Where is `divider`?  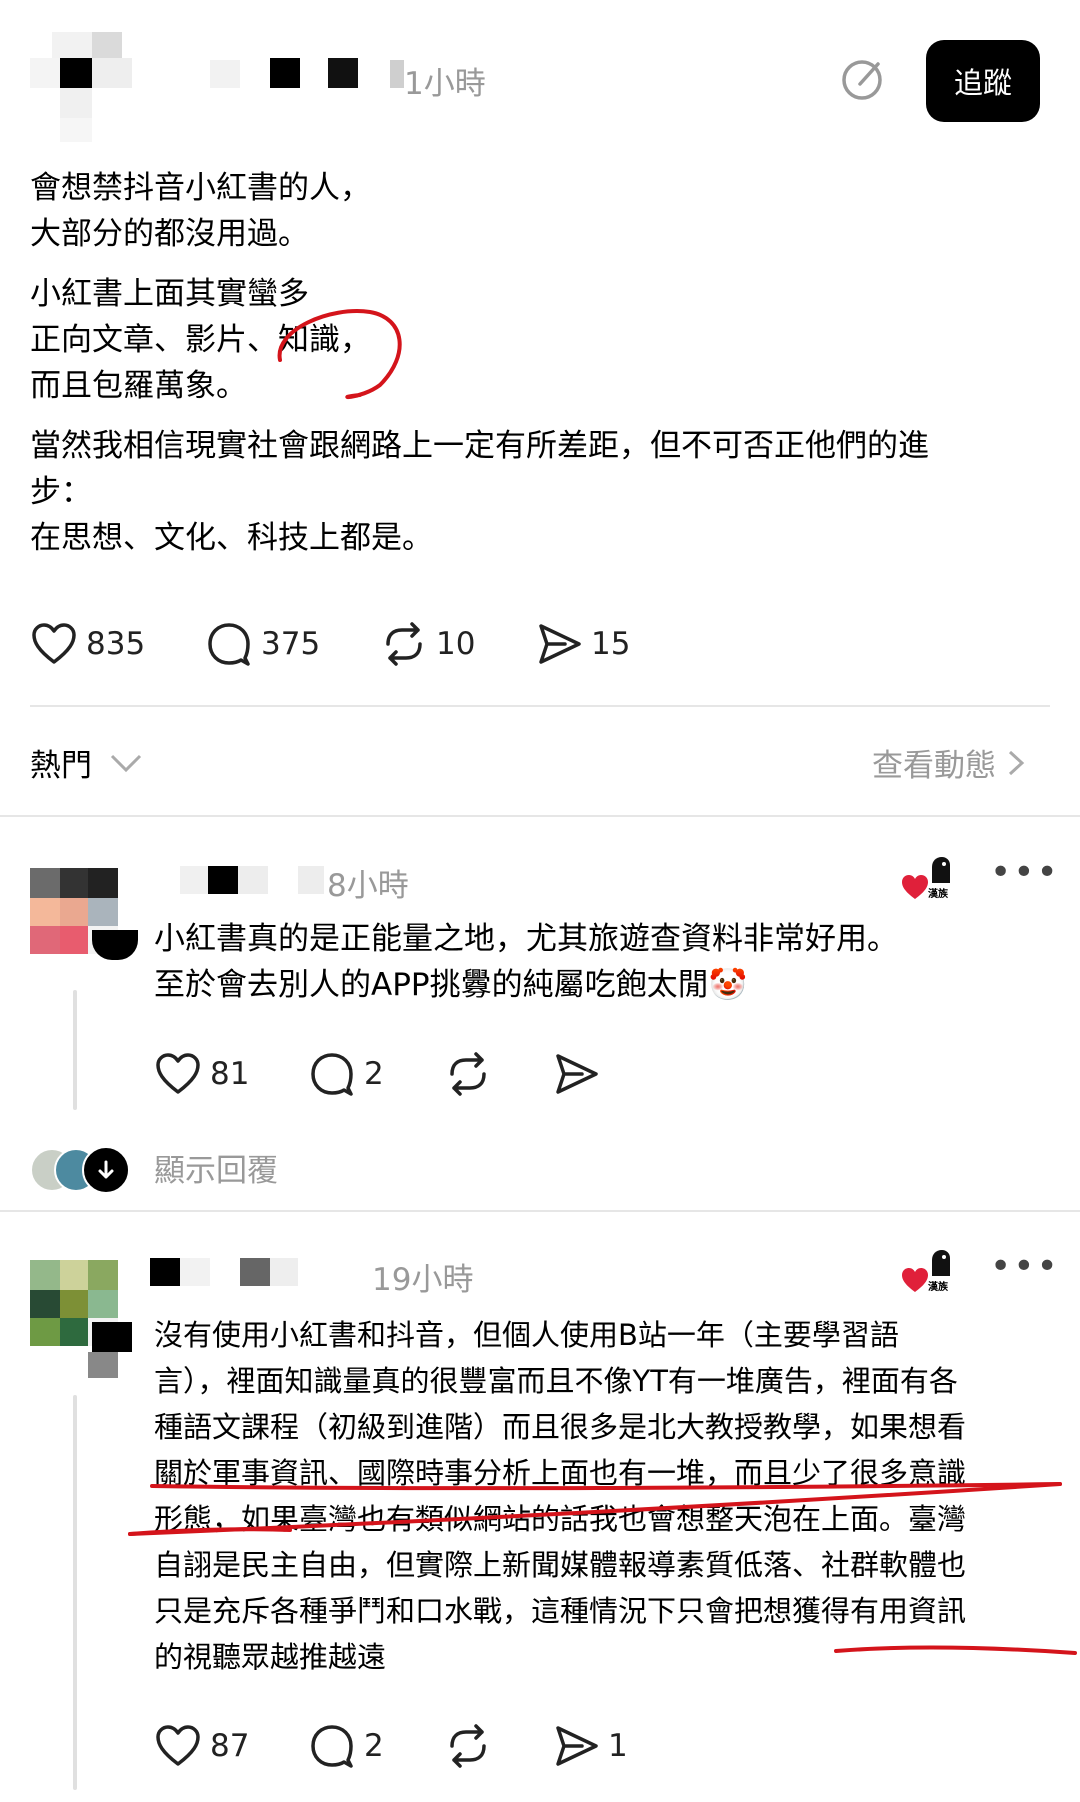 divider is located at coordinates (540, 706).